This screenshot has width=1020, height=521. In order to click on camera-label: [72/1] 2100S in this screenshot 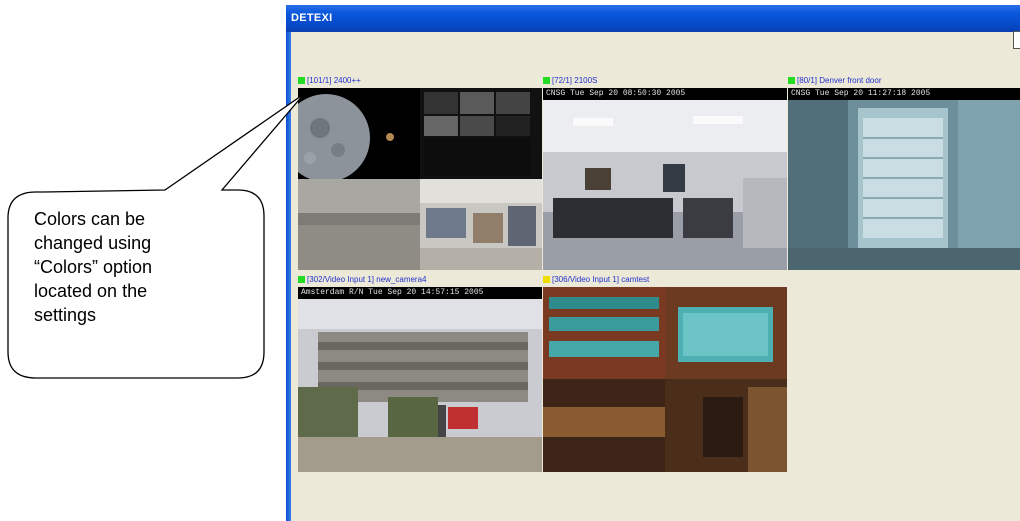, I will do `click(570, 81)`.